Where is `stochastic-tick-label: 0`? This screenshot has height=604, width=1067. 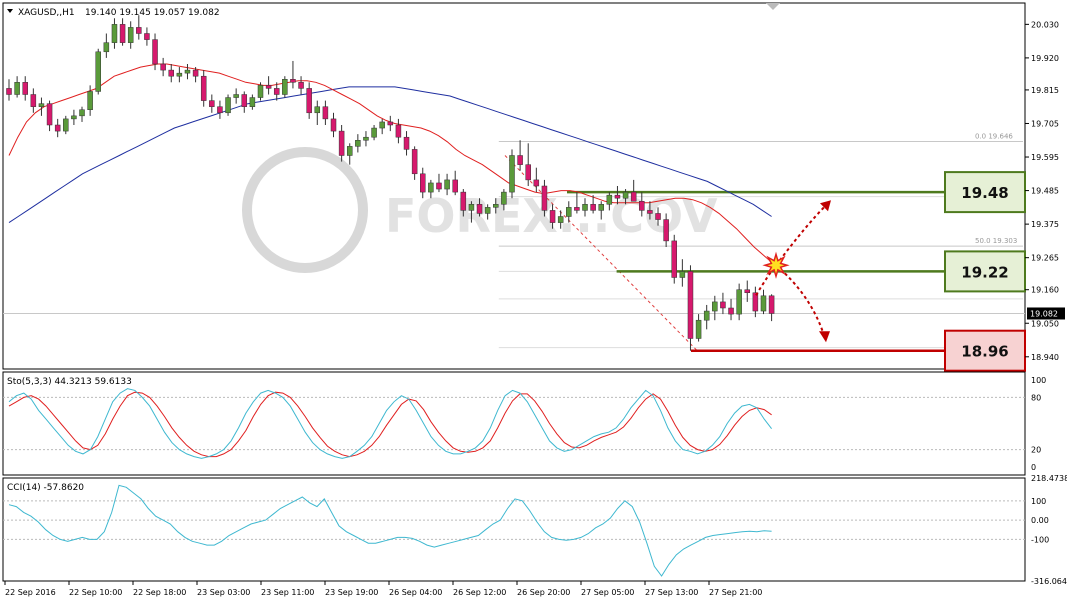
stochastic-tick-label: 0 is located at coordinates (1033, 467).